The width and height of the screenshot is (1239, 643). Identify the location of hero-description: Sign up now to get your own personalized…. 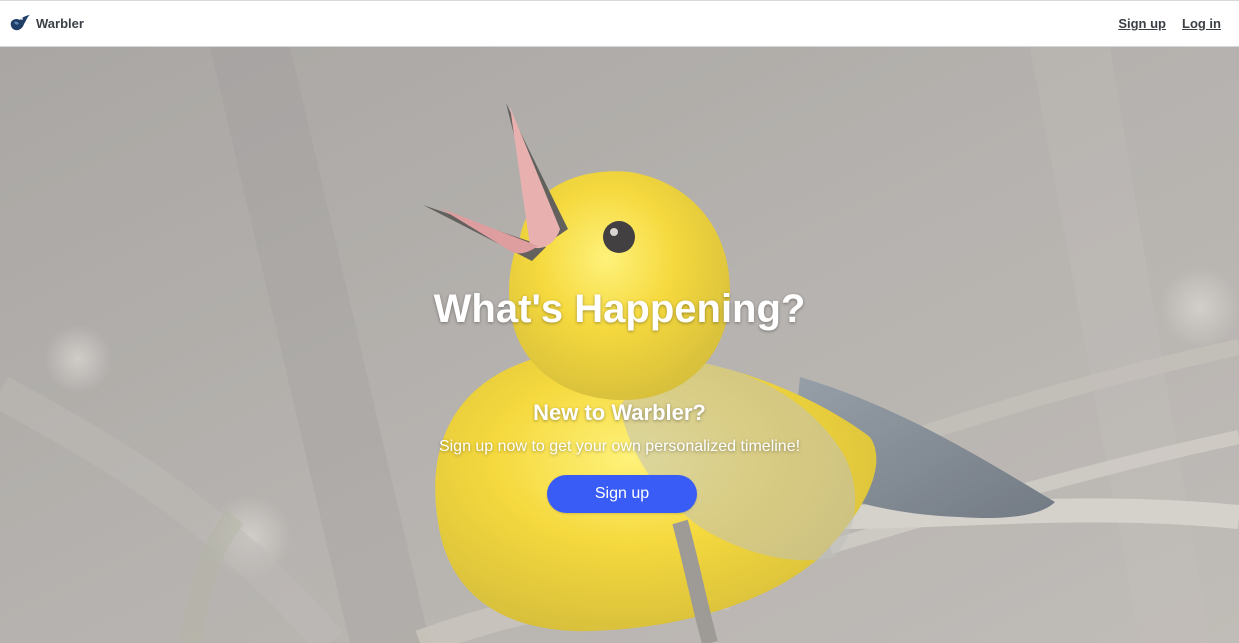
(619, 446).